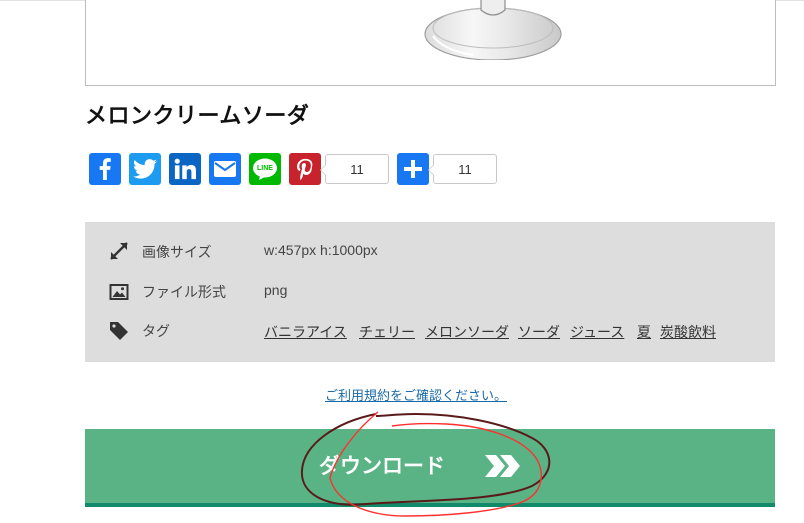  What do you see at coordinates (644, 332) in the screenshot?
I see `tag-link: 夏` at bounding box center [644, 332].